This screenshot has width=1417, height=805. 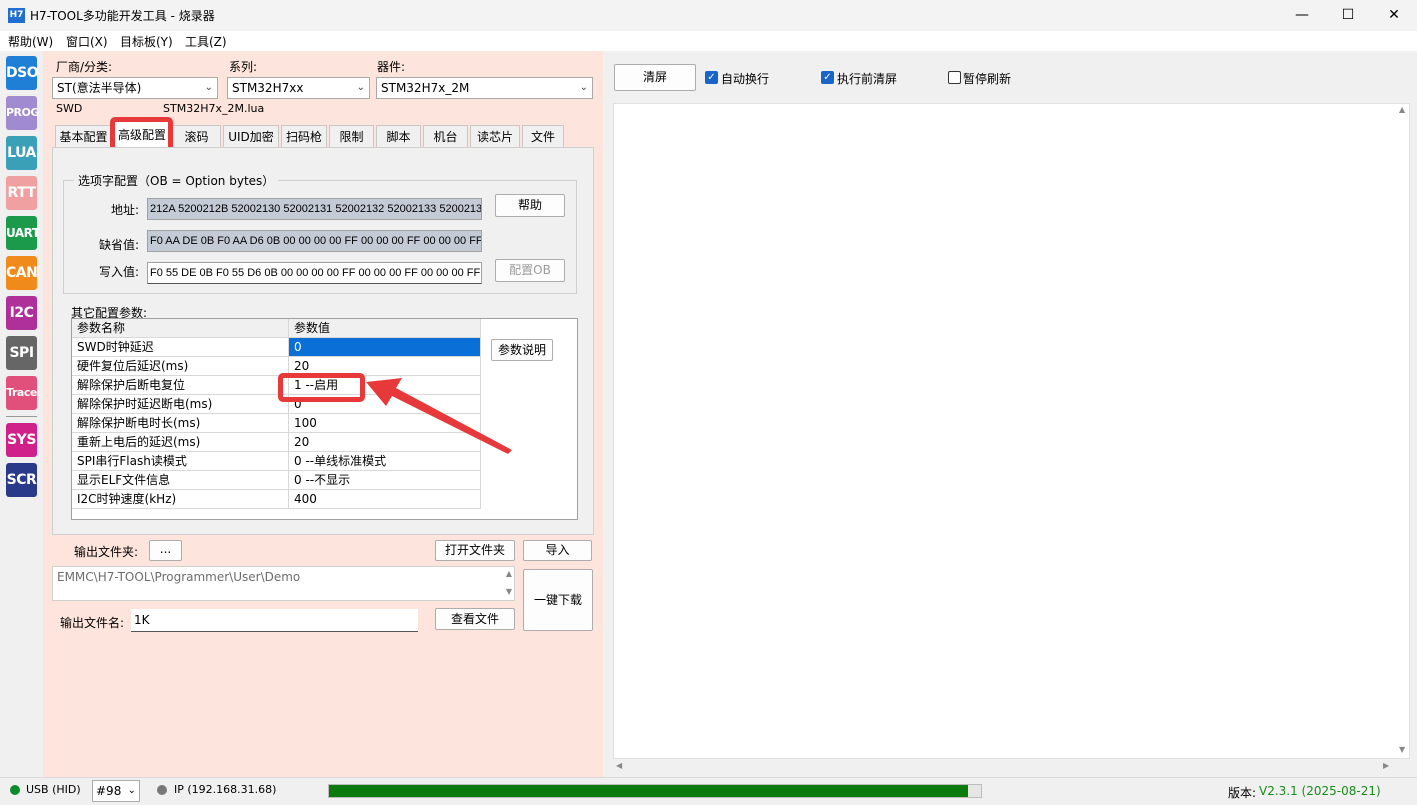 What do you see at coordinates (530, 270) in the screenshot?
I see `config-ob-button: 配置OB` at bounding box center [530, 270].